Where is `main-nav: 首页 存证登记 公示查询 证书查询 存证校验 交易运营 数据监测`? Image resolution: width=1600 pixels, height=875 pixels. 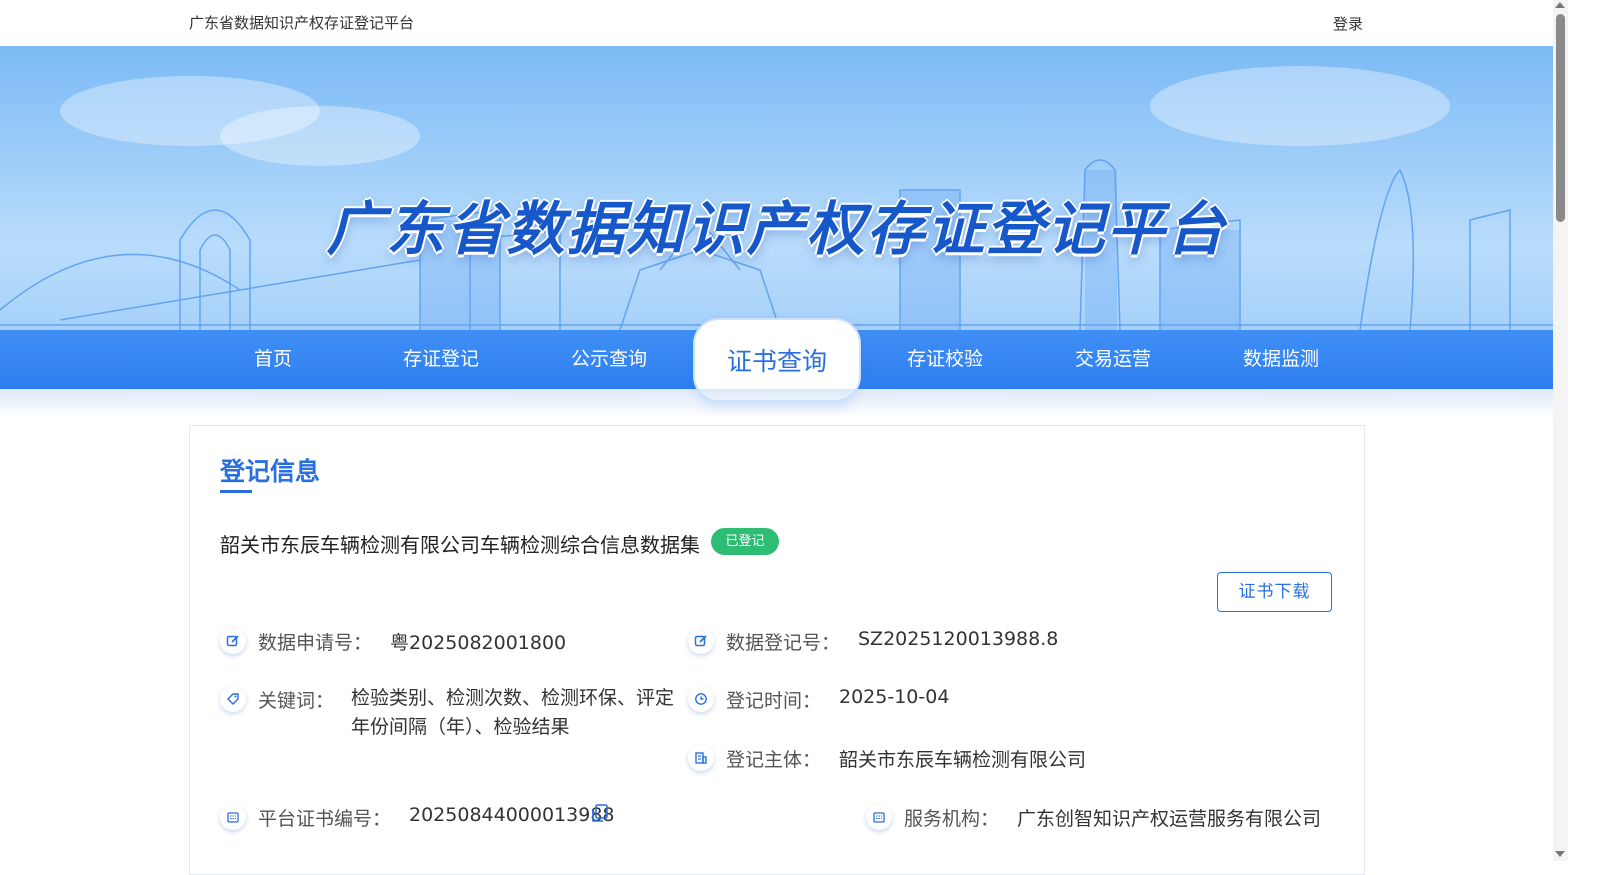
main-nav: 首页 存证登记 公示查询 证书查询 存证校验 交易运营 数据监测 is located at coordinates (776, 360).